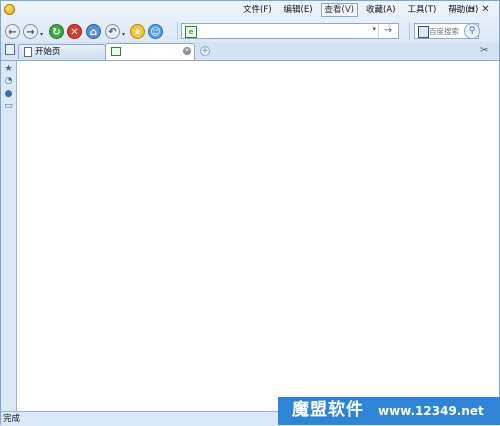 Image resolution: width=500 pixels, height=426 pixels. Describe the element at coordinates (8, 94) in the screenshot. I see `user-icon: ●` at that location.